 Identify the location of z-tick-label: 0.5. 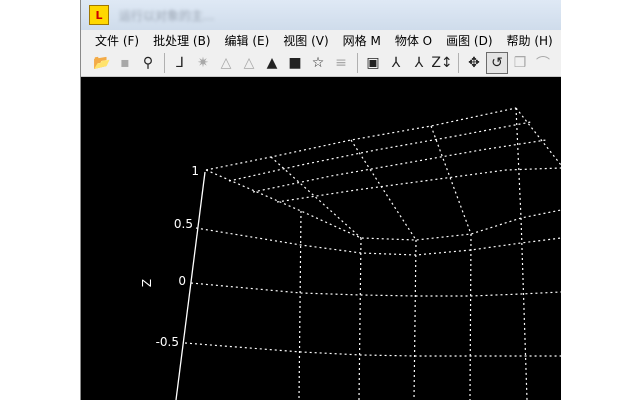
(183, 224).